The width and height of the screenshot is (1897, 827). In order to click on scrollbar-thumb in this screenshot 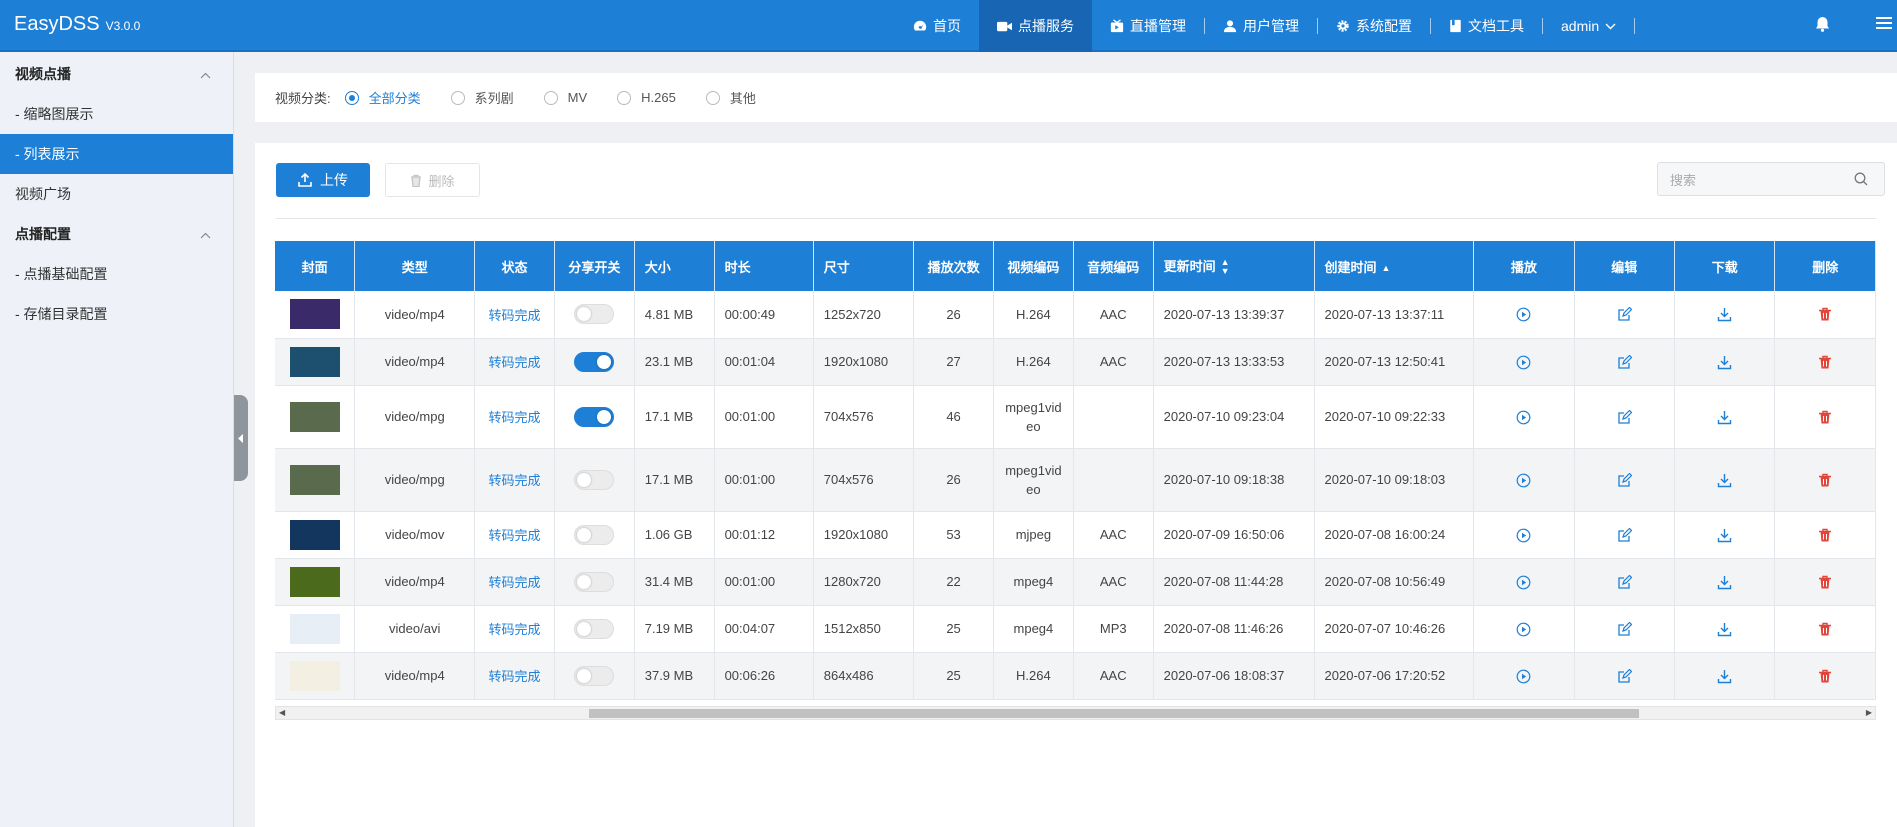, I will do `click(1114, 713)`.